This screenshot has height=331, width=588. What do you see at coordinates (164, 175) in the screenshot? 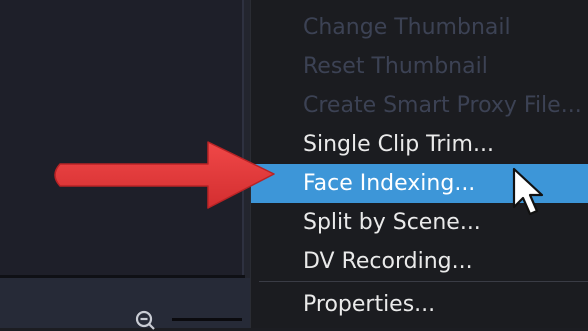
I see `red-arrow-annotation` at bounding box center [164, 175].